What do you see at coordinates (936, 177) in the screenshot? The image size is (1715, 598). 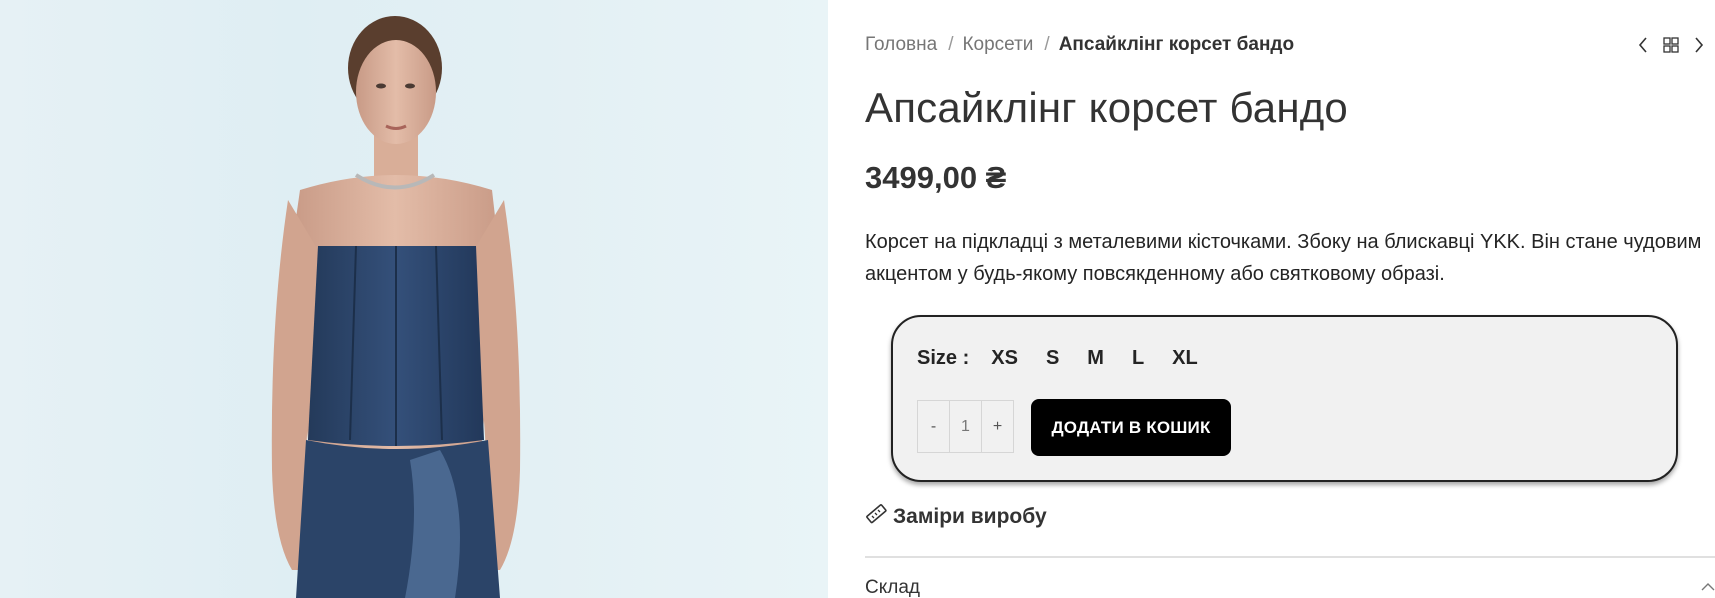 I see `product-price: 3499,00 ₴` at bounding box center [936, 177].